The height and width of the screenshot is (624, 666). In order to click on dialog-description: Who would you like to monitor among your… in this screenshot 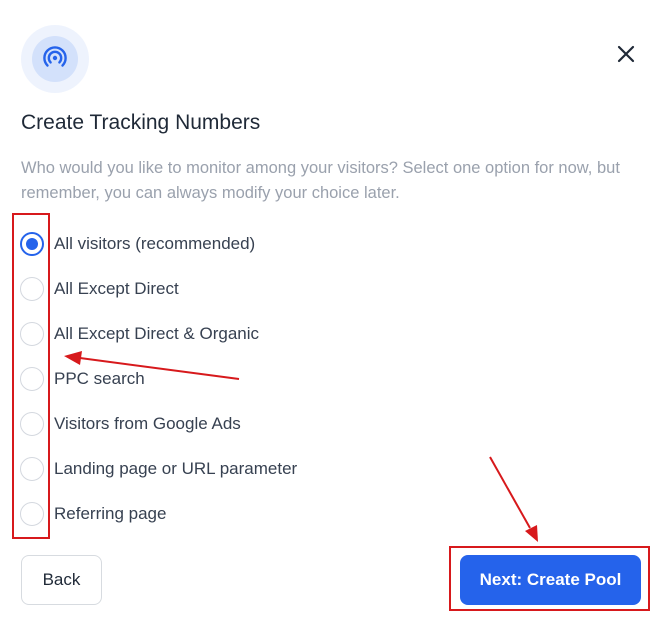, I will do `click(320, 180)`.